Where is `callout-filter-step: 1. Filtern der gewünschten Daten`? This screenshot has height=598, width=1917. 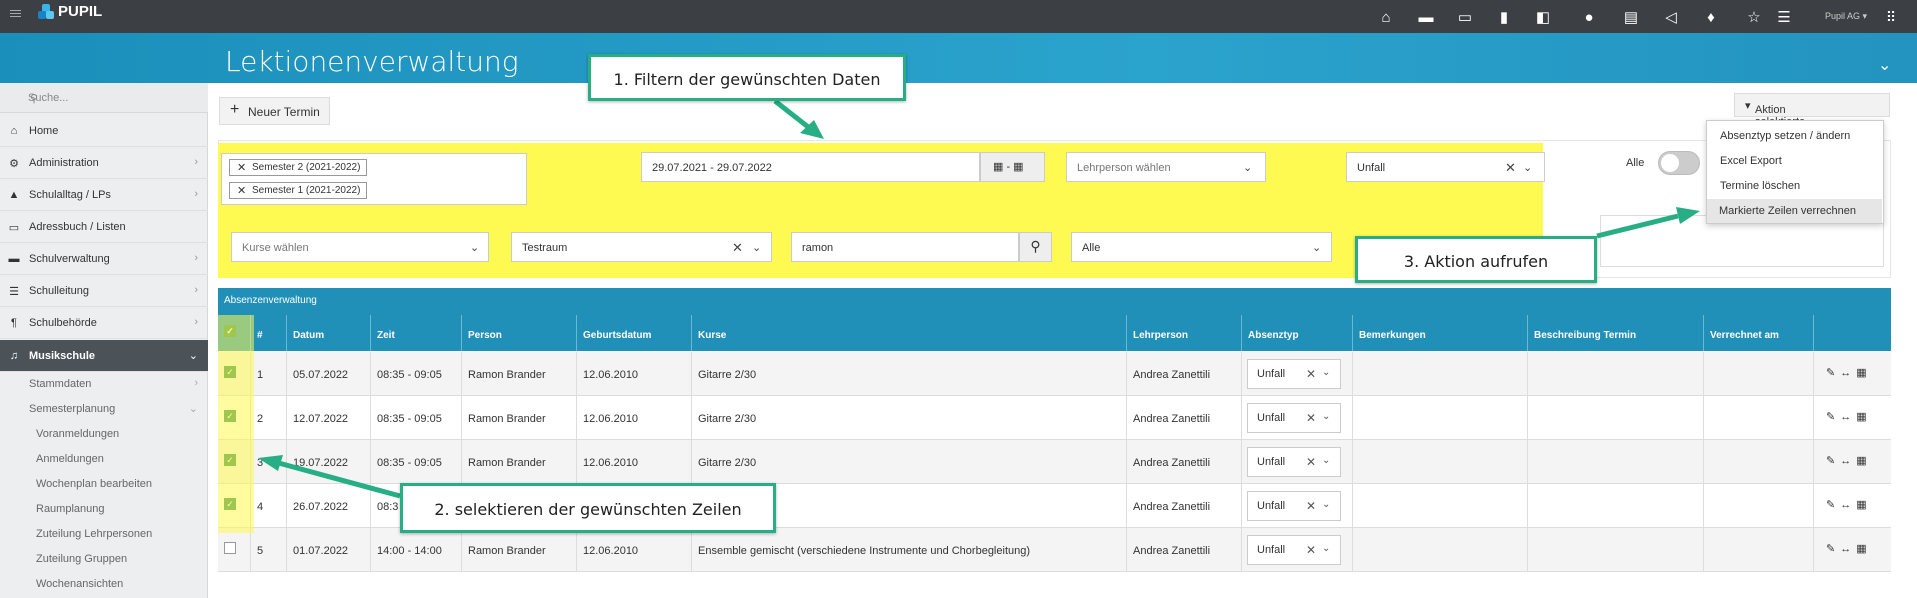
callout-filter-step: 1. Filtern der gewünschten Daten is located at coordinates (747, 77).